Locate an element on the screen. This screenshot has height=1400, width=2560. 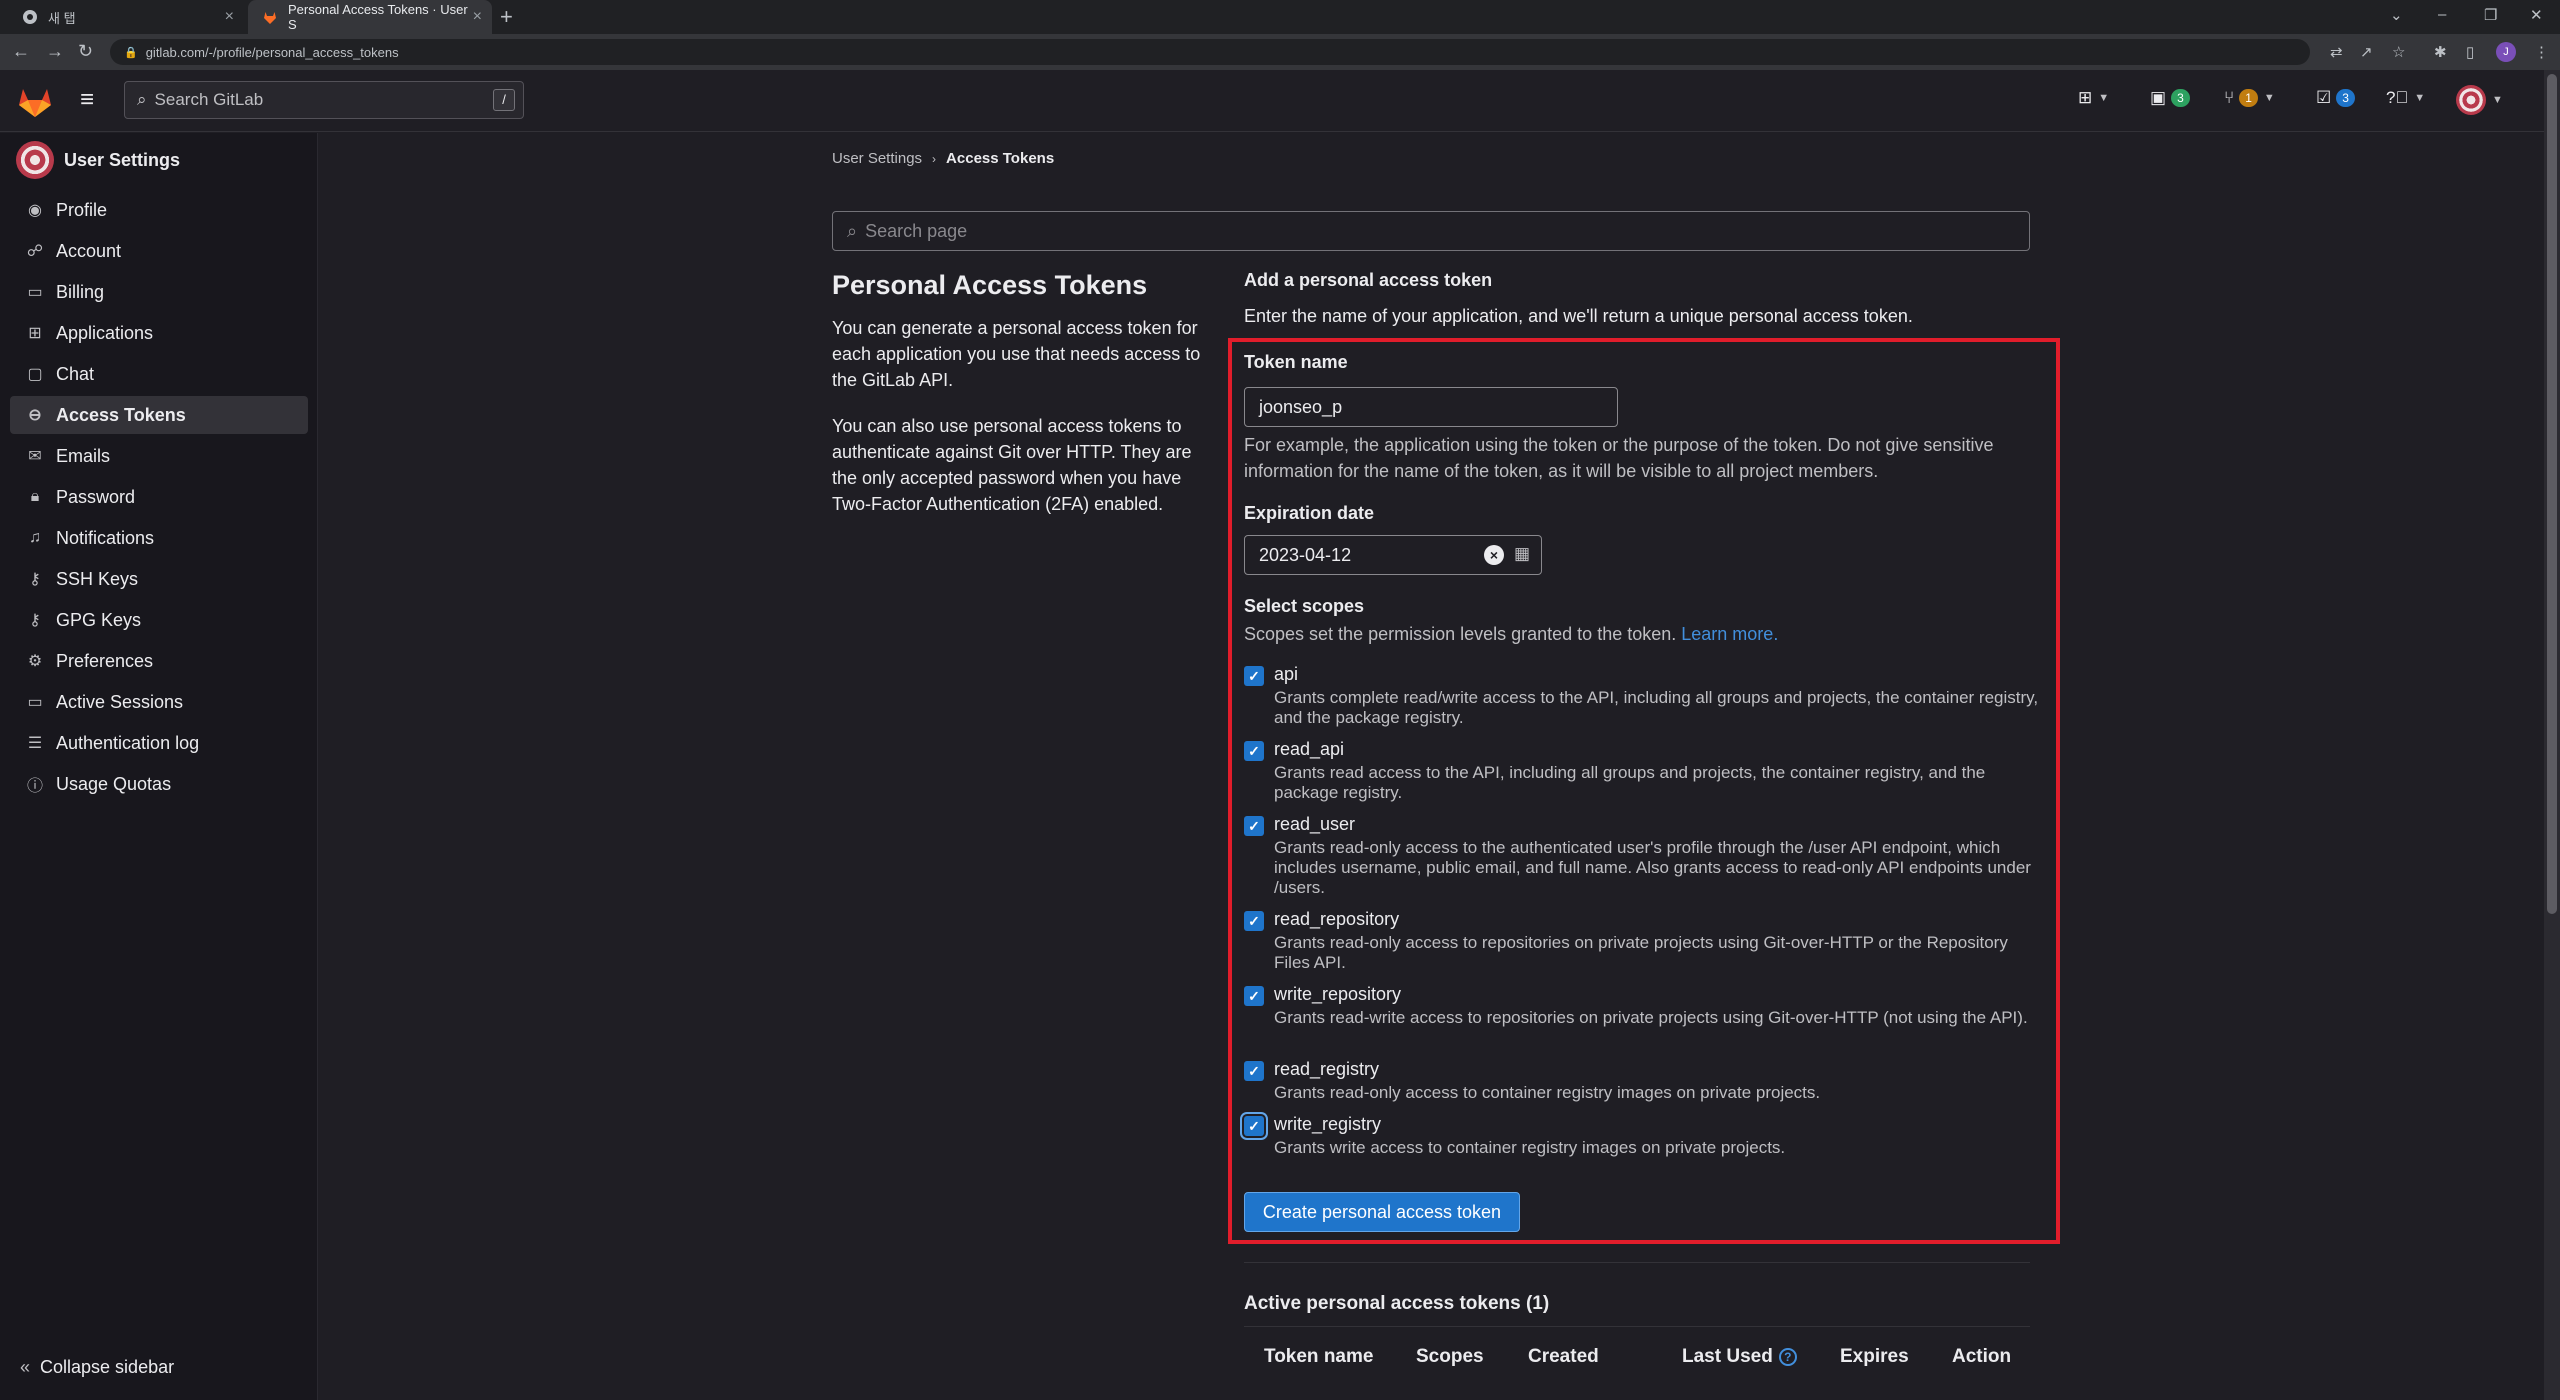
question-icon: ? is located at coordinates (1787, 1356).